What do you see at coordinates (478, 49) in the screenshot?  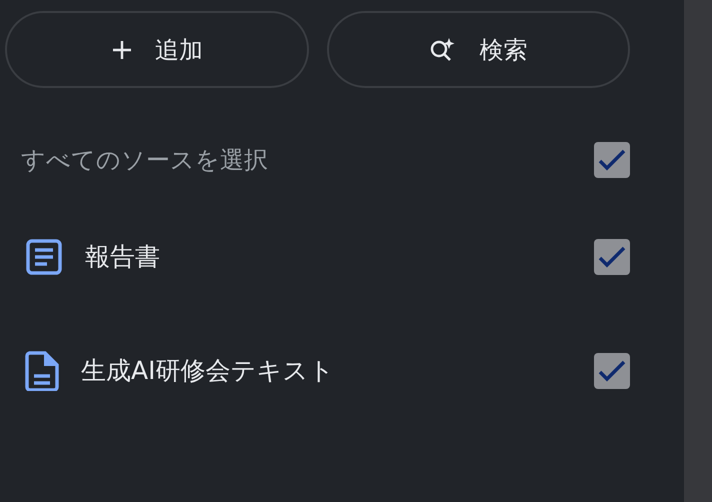 I see `search-button: 検索` at bounding box center [478, 49].